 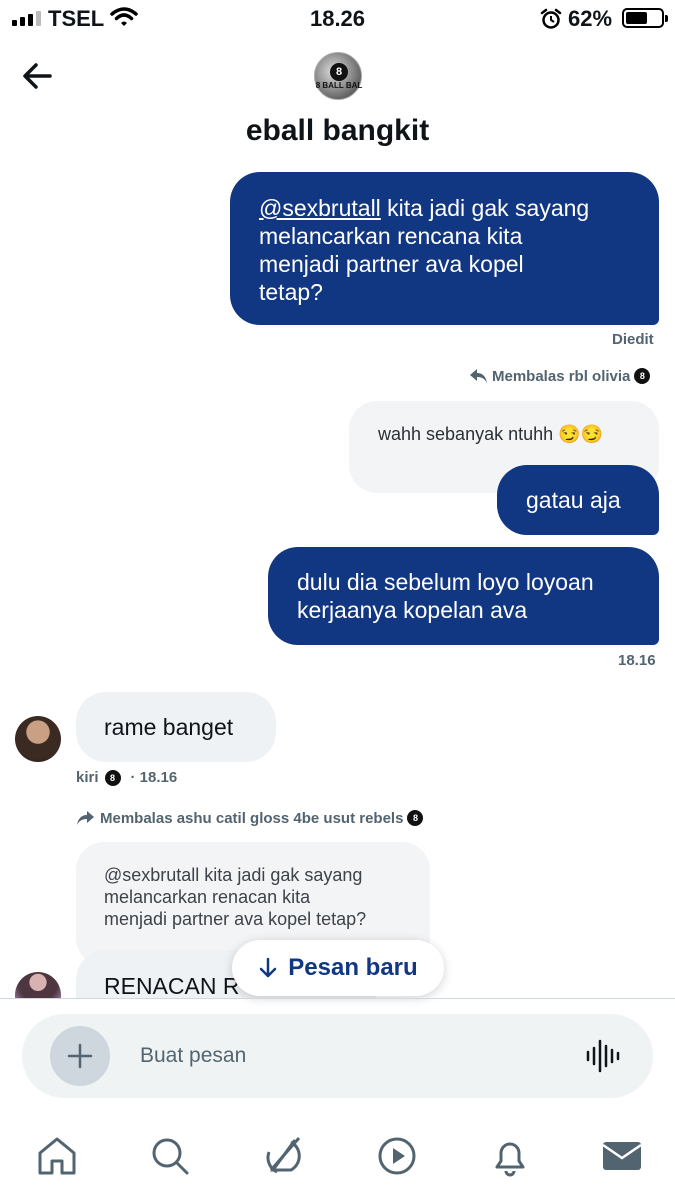 What do you see at coordinates (337, 1160) in the screenshot?
I see `bottom-tab-bar` at bounding box center [337, 1160].